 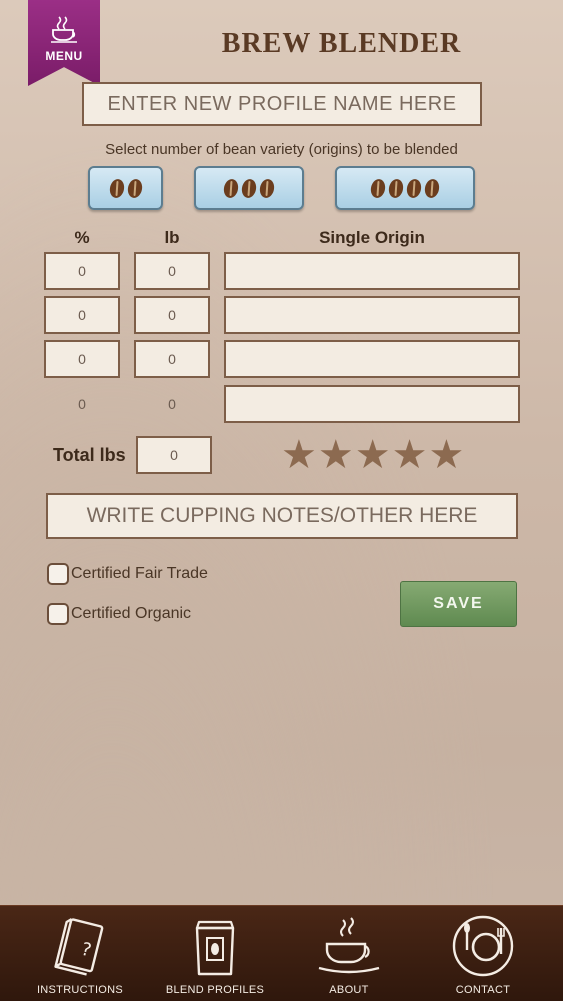 What do you see at coordinates (349, 990) in the screenshot?
I see `nav-about-label: ABOUT` at bounding box center [349, 990].